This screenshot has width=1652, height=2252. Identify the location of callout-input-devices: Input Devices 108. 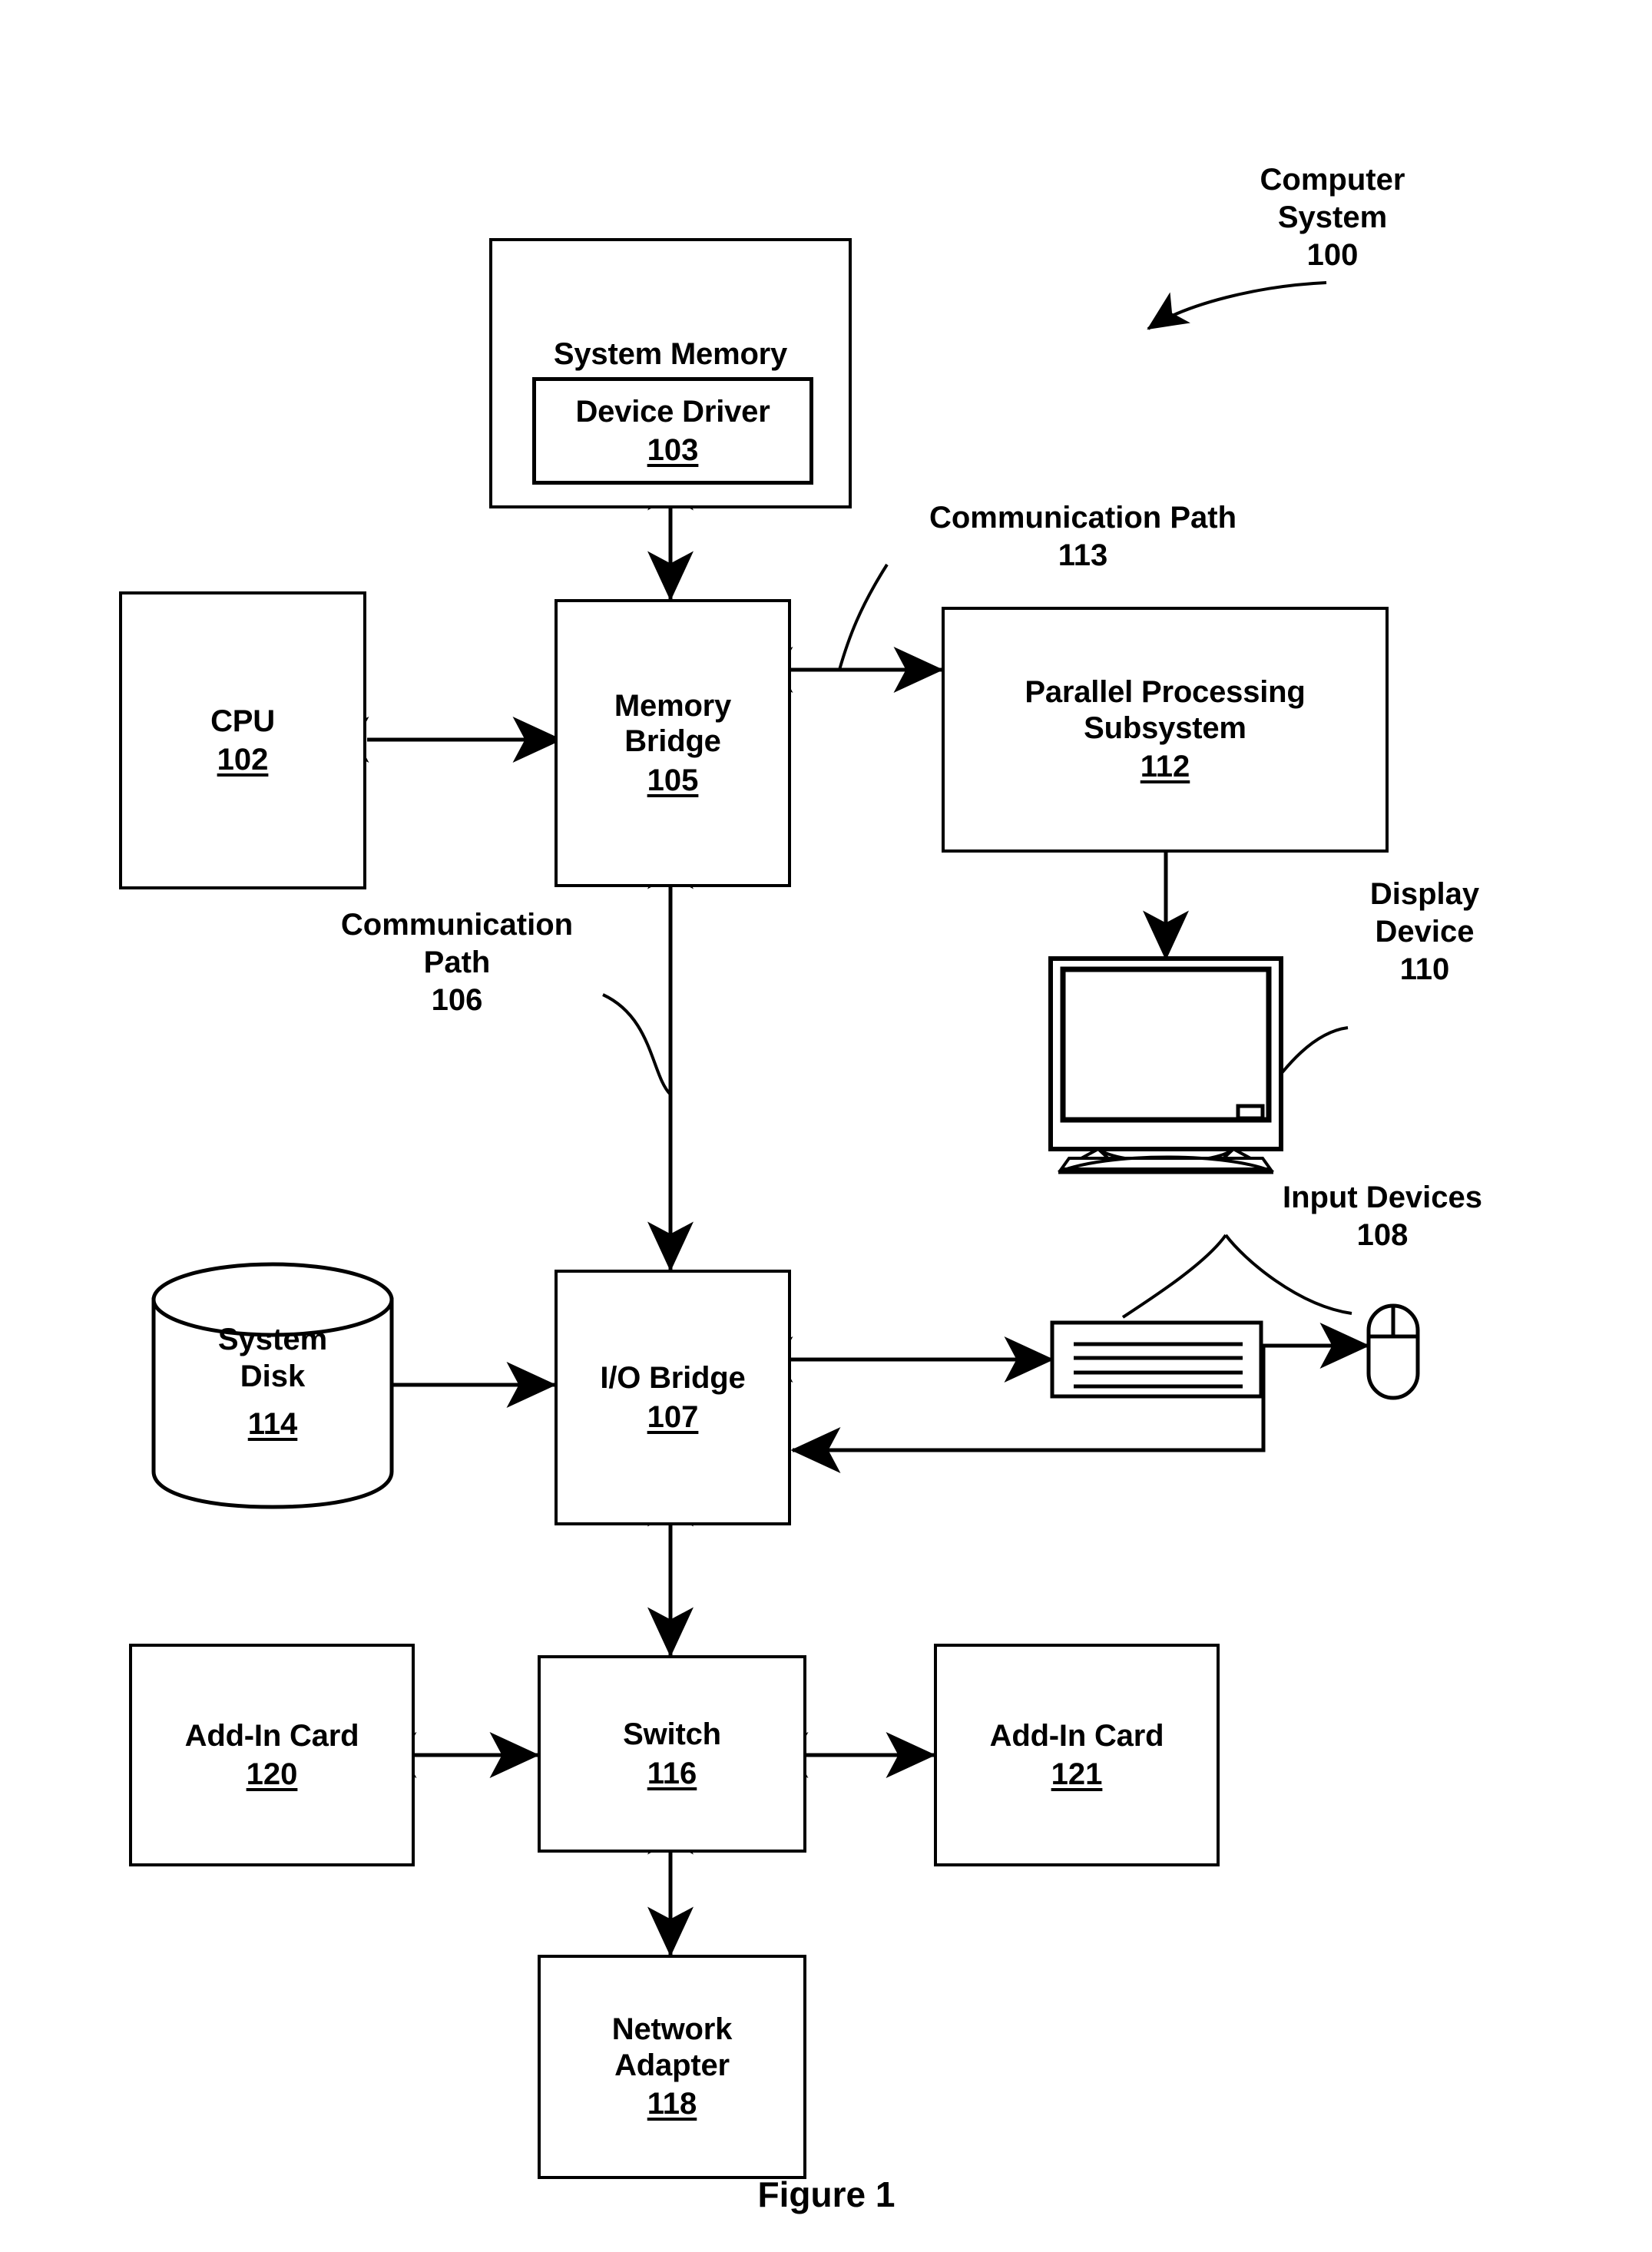
(1382, 1216).